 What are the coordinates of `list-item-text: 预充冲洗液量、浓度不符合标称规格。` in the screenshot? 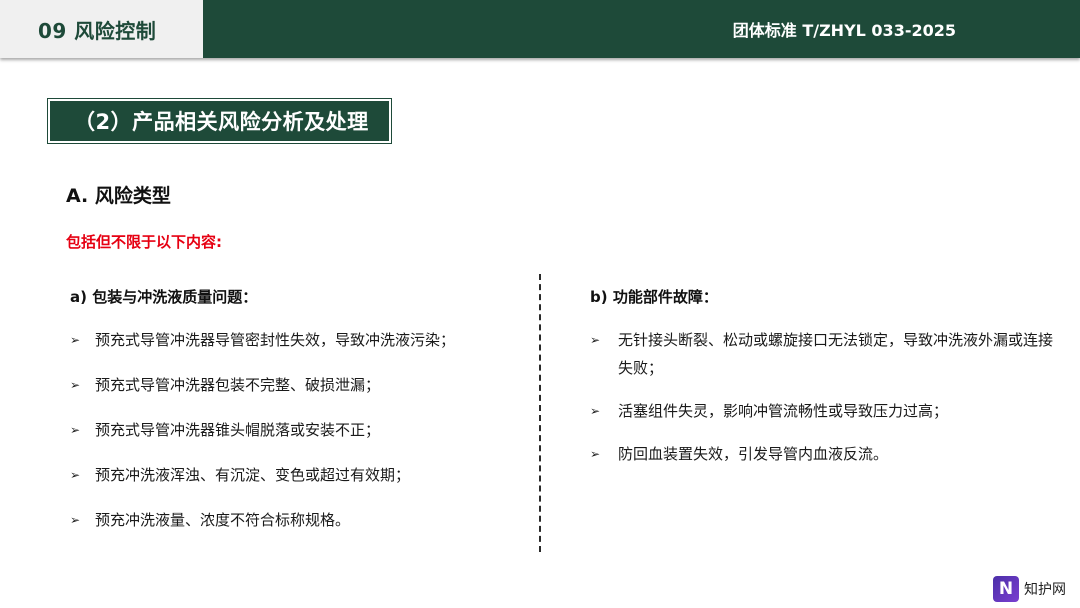 It's located at (223, 520).